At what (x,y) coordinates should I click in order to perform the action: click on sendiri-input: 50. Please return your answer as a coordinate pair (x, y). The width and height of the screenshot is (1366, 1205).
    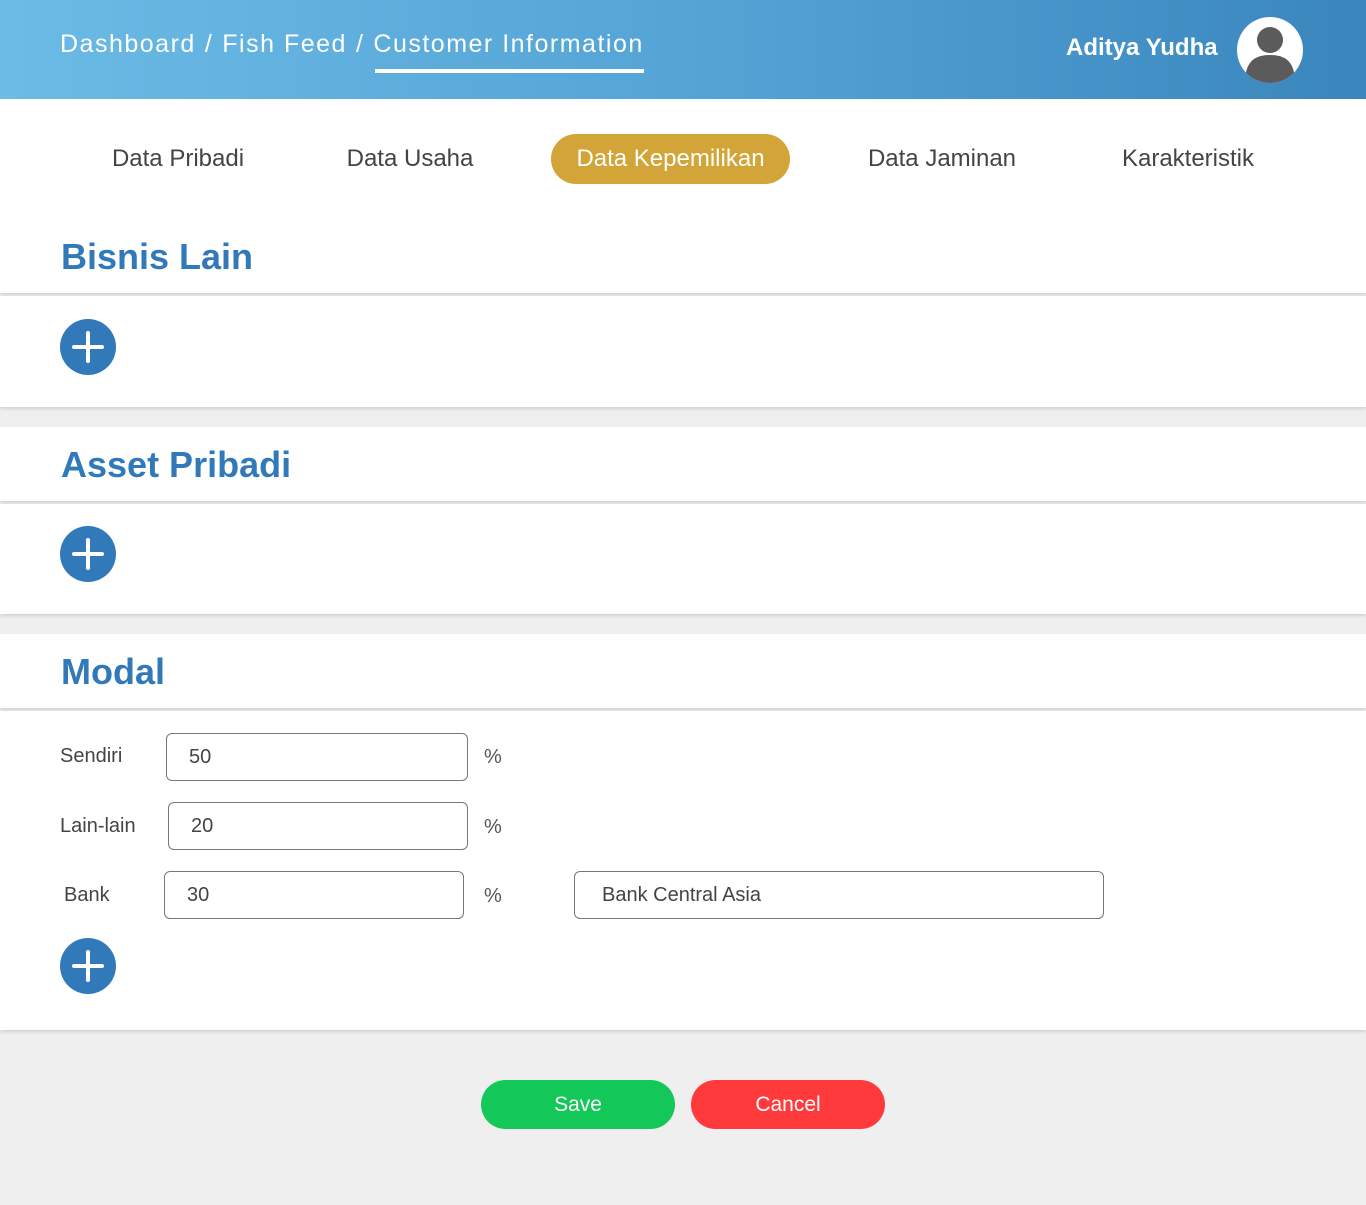
    Looking at the image, I should click on (317, 757).